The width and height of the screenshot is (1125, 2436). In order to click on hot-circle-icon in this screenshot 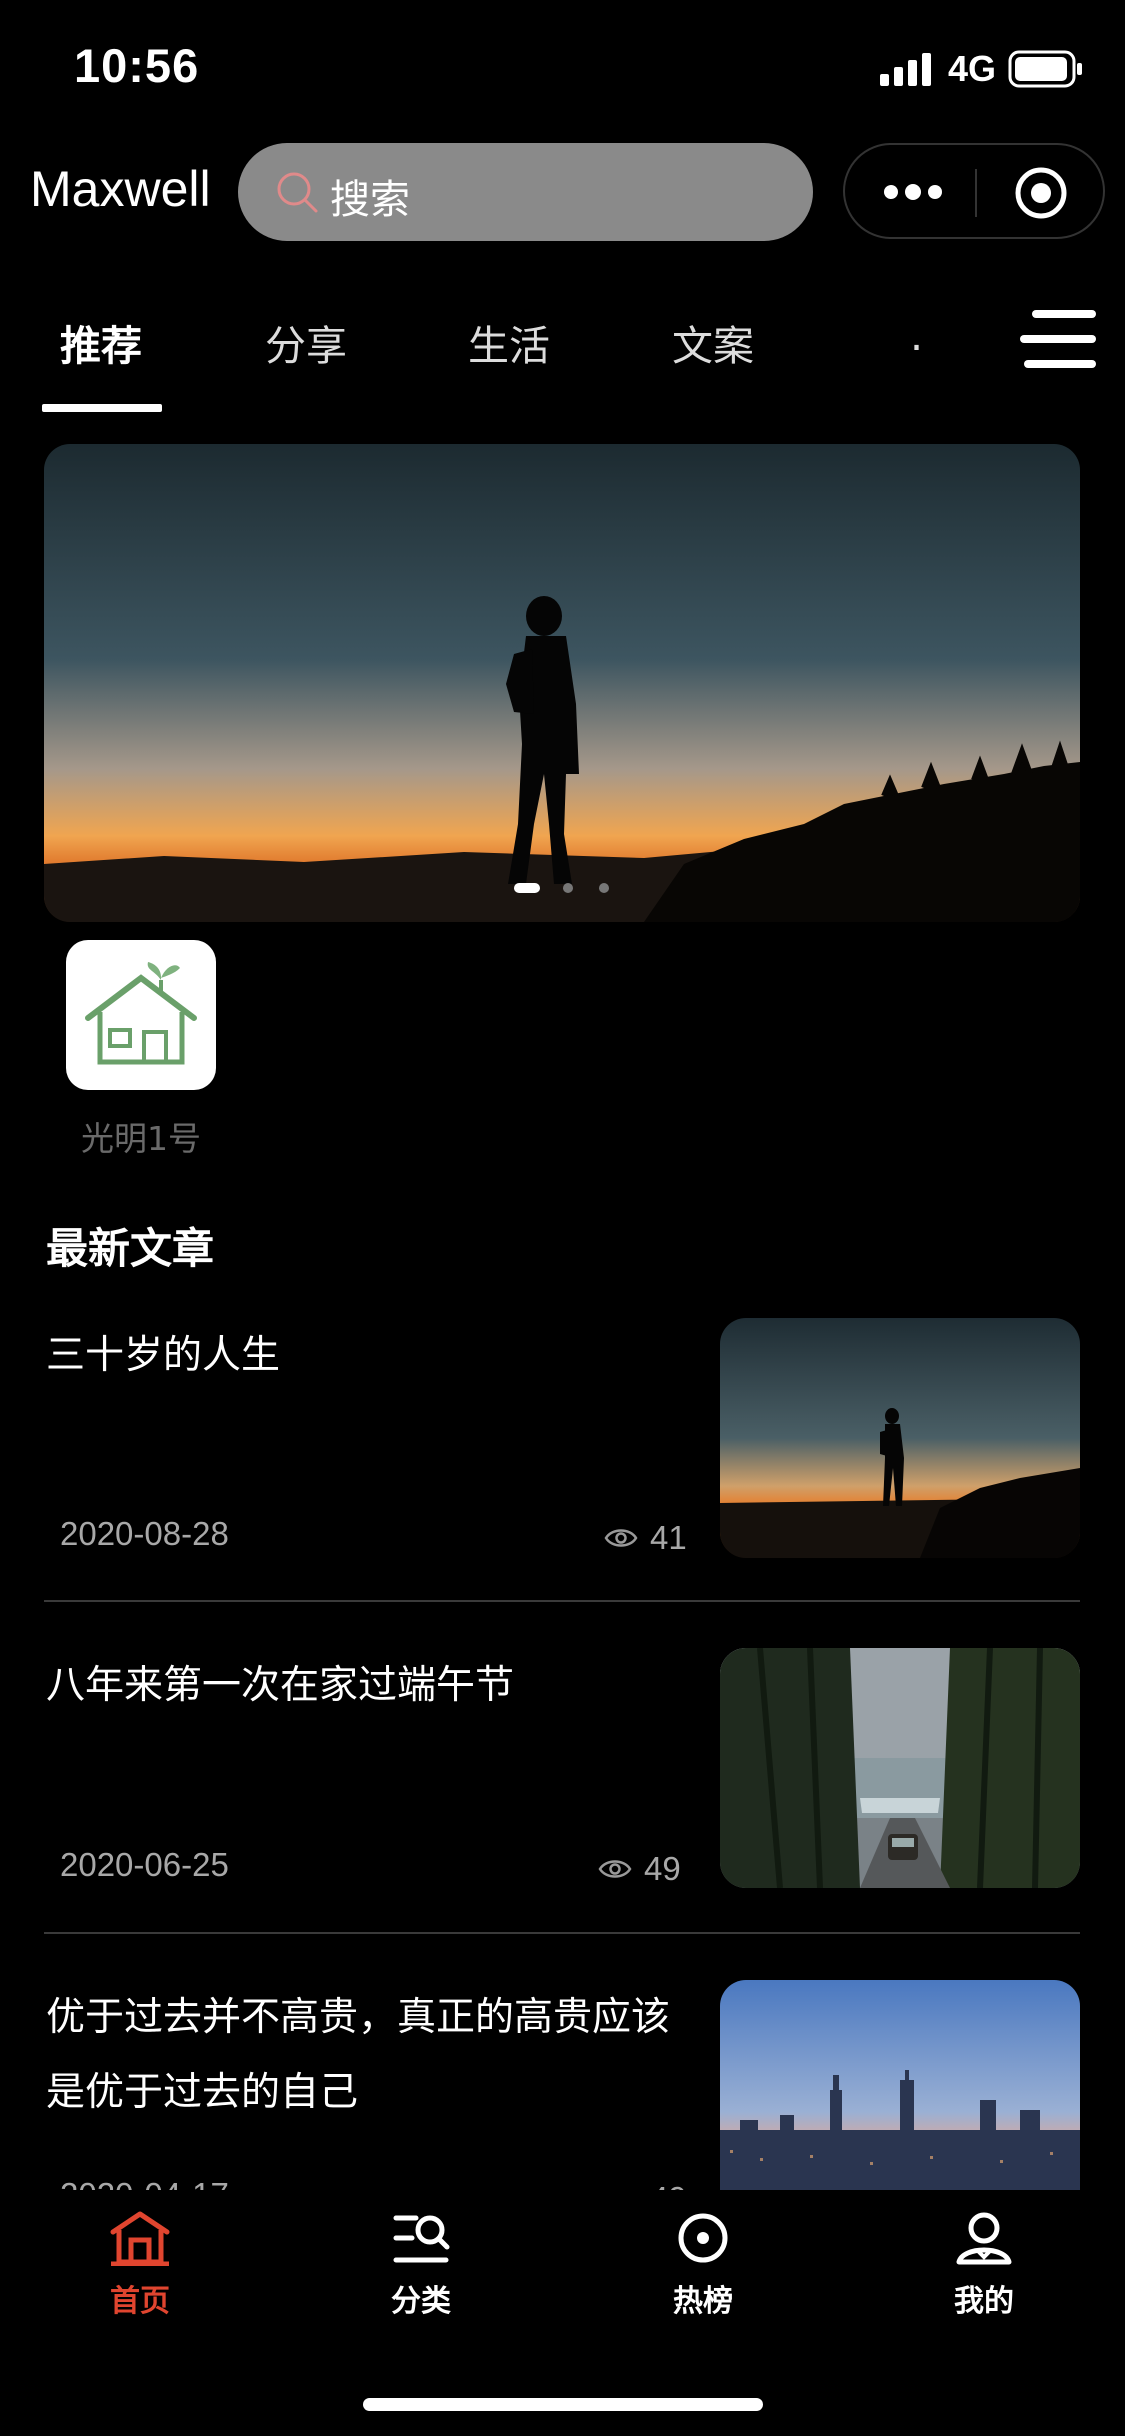, I will do `click(703, 2238)`.